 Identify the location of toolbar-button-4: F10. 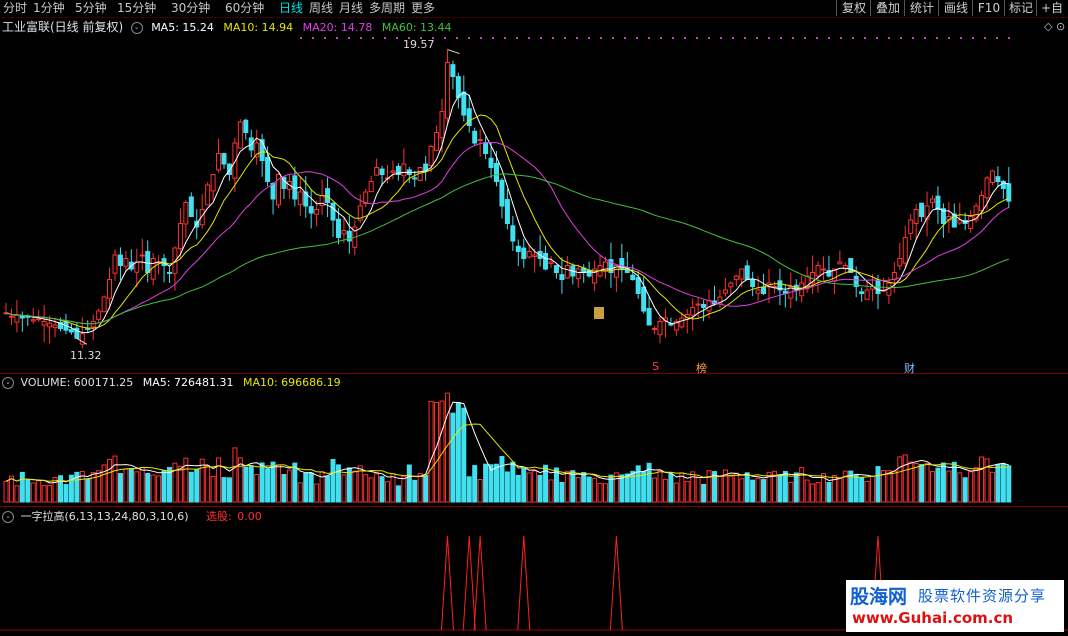
(988, 8).